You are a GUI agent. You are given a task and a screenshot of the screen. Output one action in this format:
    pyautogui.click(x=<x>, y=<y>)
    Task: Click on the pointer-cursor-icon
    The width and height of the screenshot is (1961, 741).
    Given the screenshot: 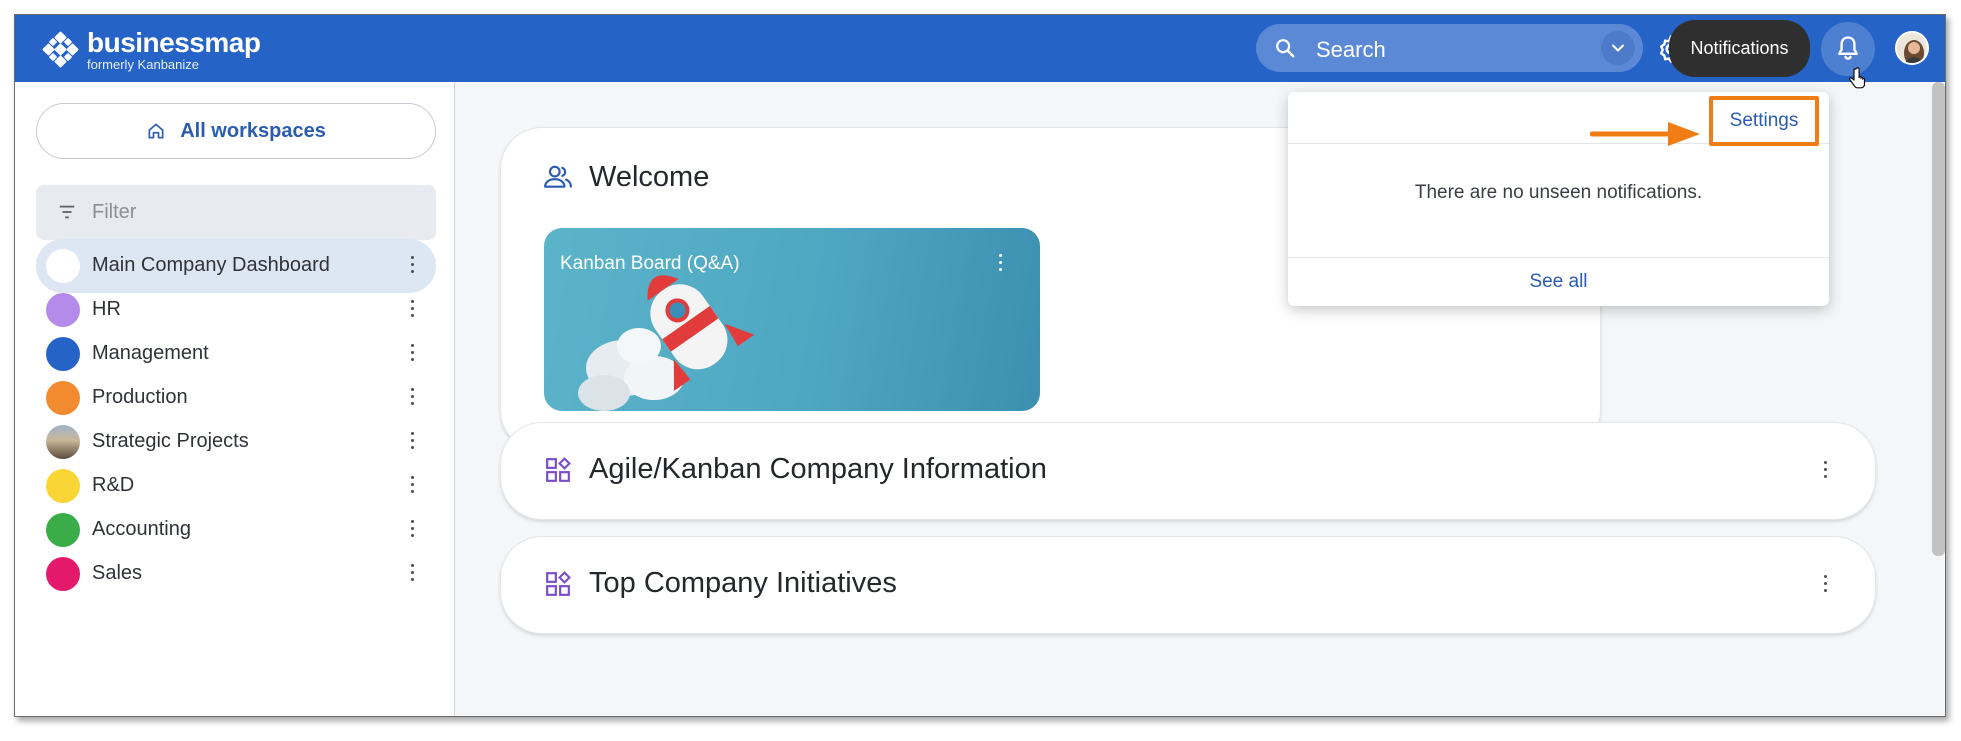 What is the action you would take?
    pyautogui.click(x=1857, y=78)
    